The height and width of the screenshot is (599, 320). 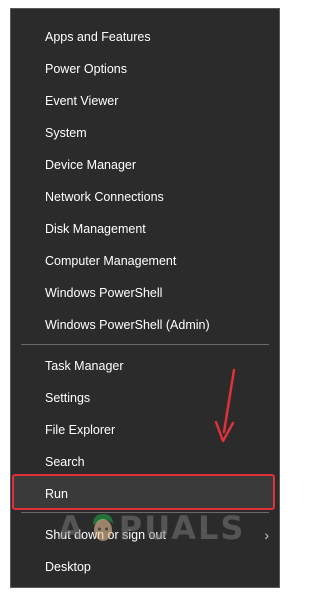 What do you see at coordinates (266, 535) in the screenshot?
I see `chevron-right-icon: ›` at bounding box center [266, 535].